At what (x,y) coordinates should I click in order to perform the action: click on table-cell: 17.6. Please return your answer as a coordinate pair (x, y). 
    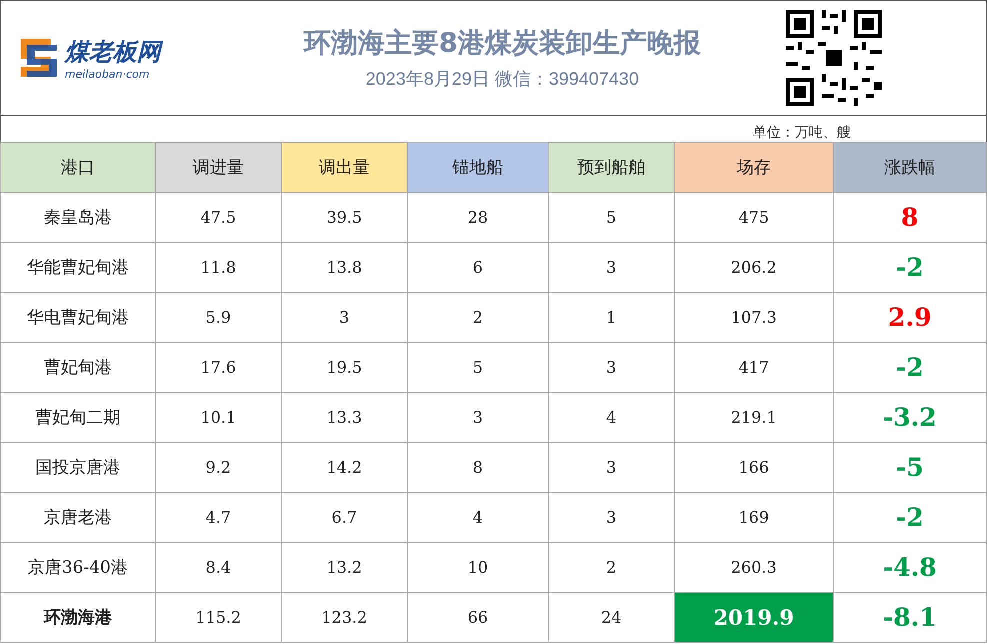
    Looking at the image, I should click on (219, 367).